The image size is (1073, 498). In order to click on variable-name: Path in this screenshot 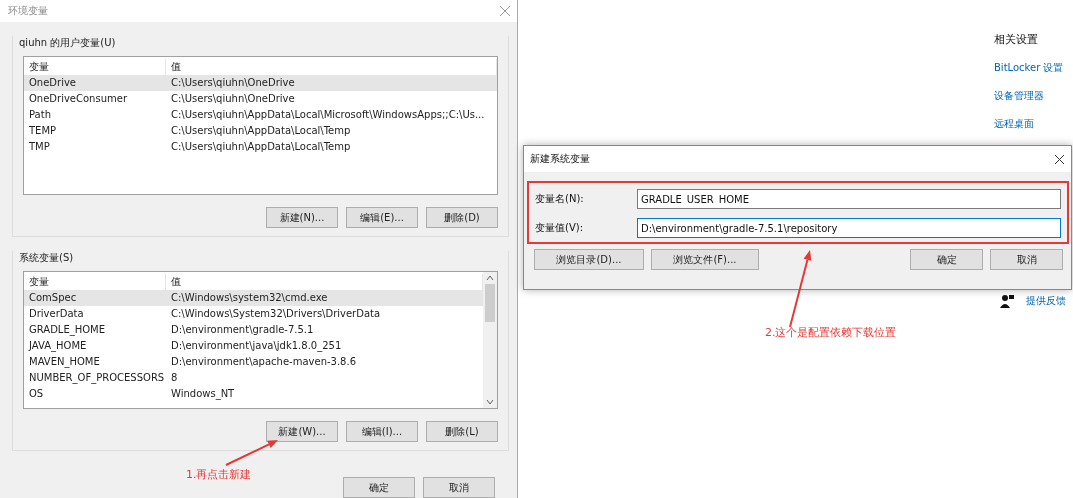, I will do `click(40, 115)`.